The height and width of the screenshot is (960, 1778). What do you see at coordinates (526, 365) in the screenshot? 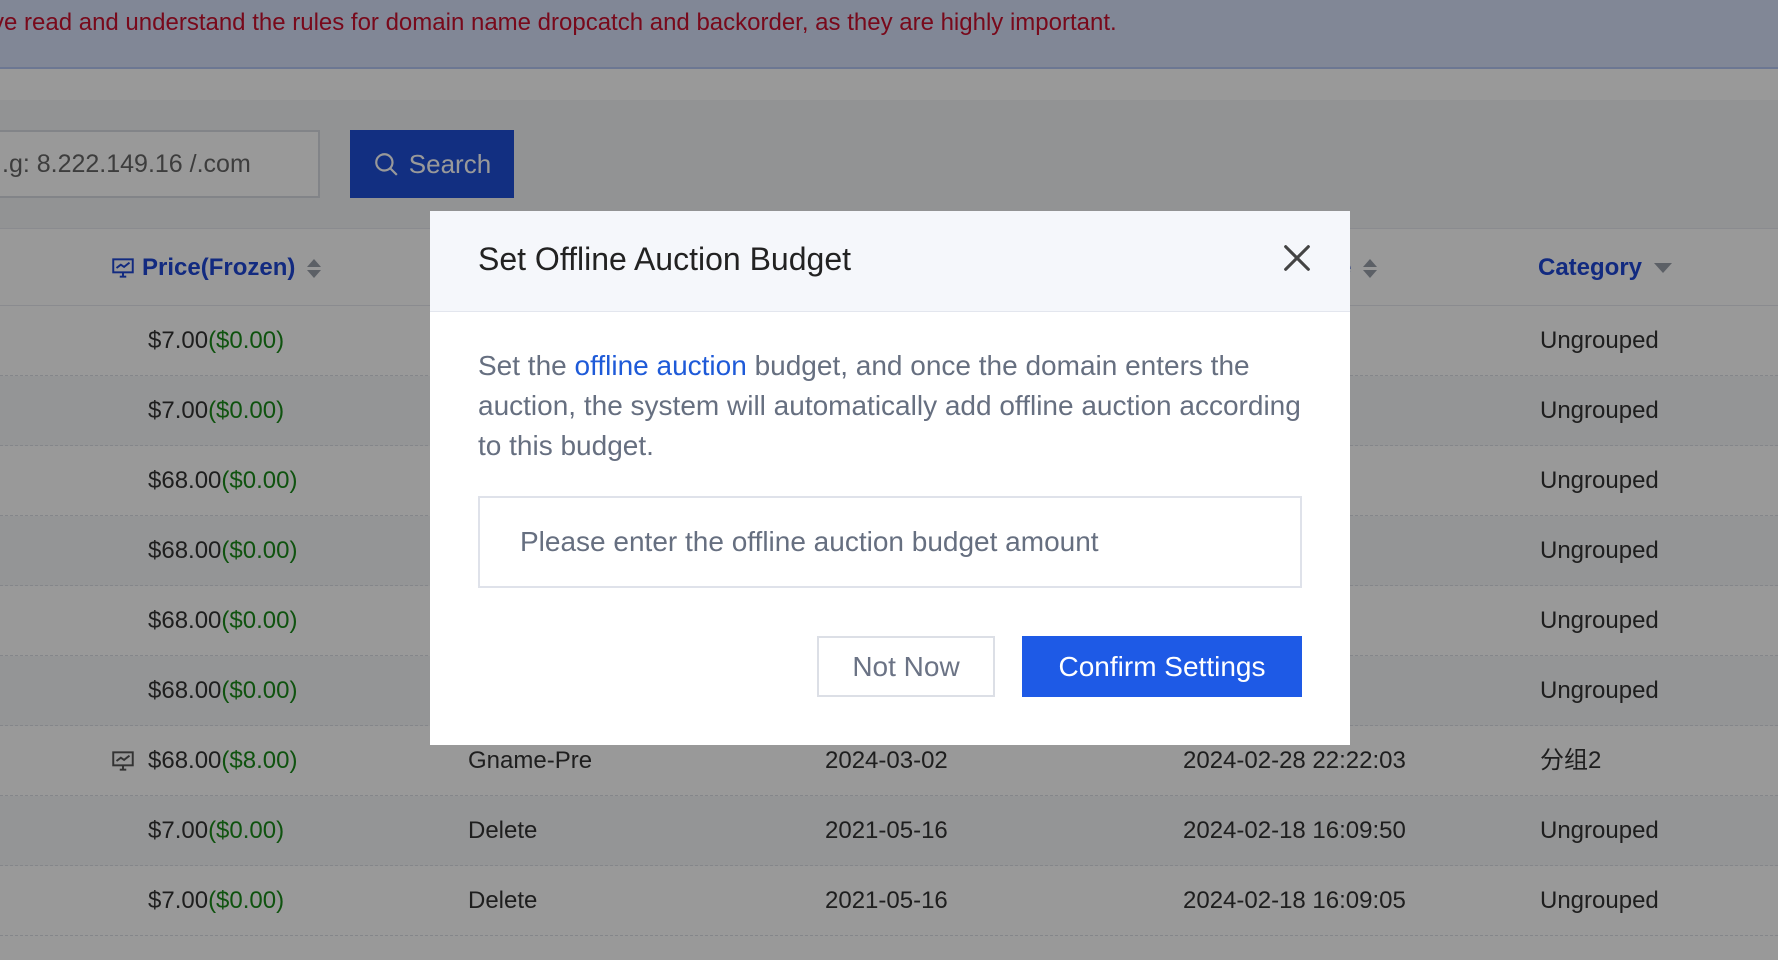
I see `desc-before: Set the` at bounding box center [526, 365].